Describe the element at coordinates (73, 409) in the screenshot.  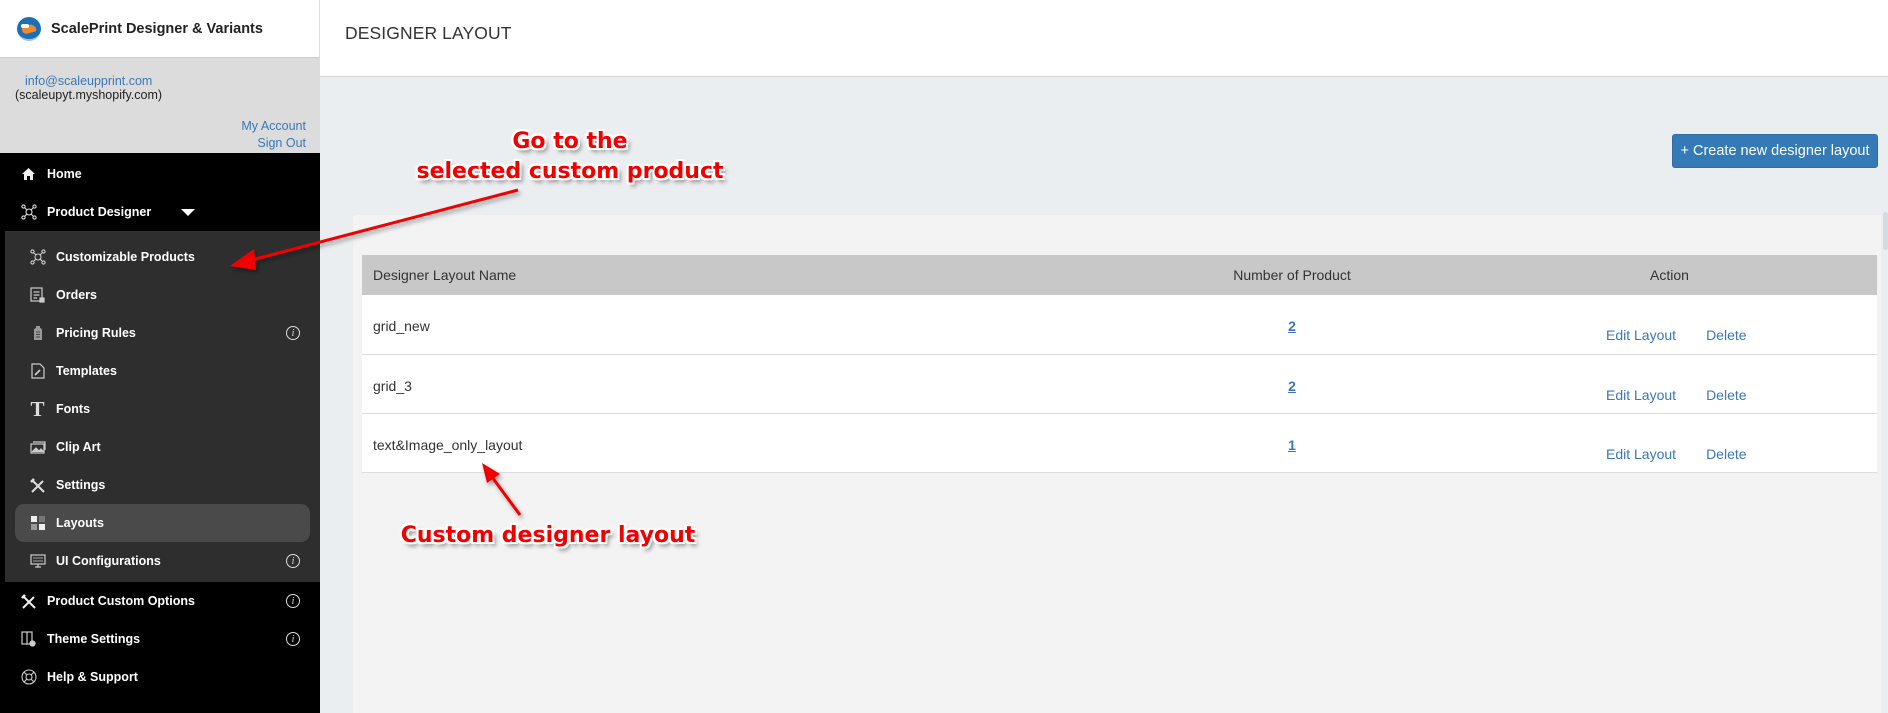
I see `sidebar-item-label: Fonts` at that location.